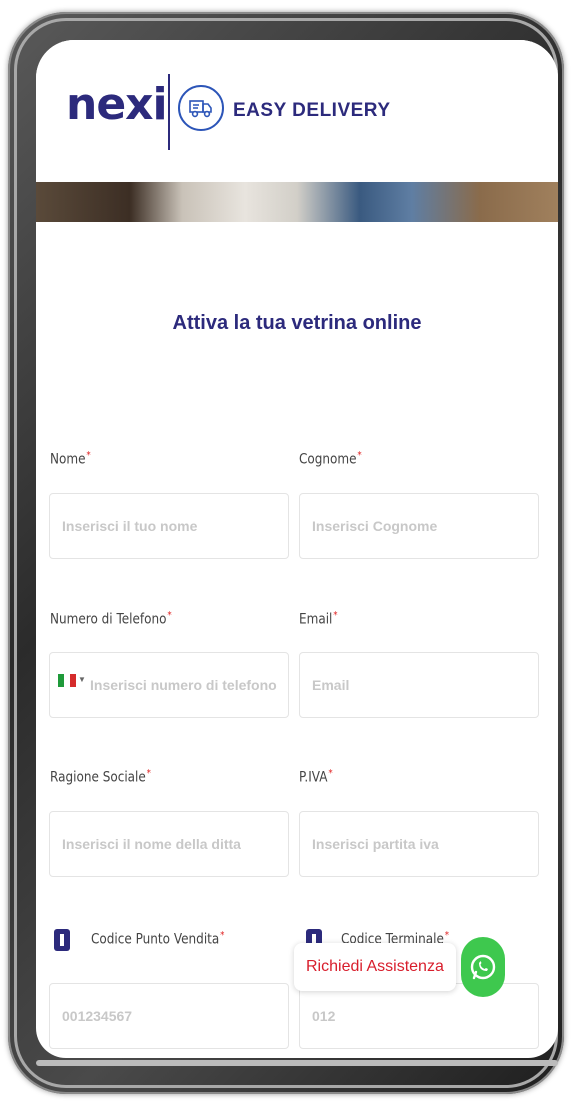  What do you see at coordinates (419, 1016) in the screenshot?
I see `codice-terminale-field: 012` at bounding box center [419, 1016].